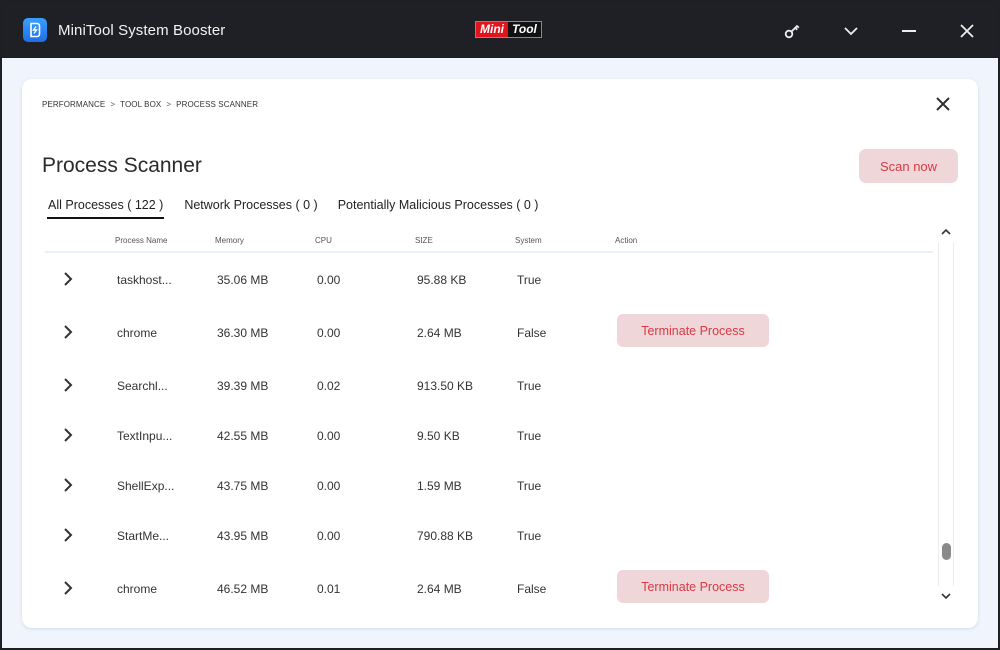  I want to click on close-panel-button, so click(943, 104).